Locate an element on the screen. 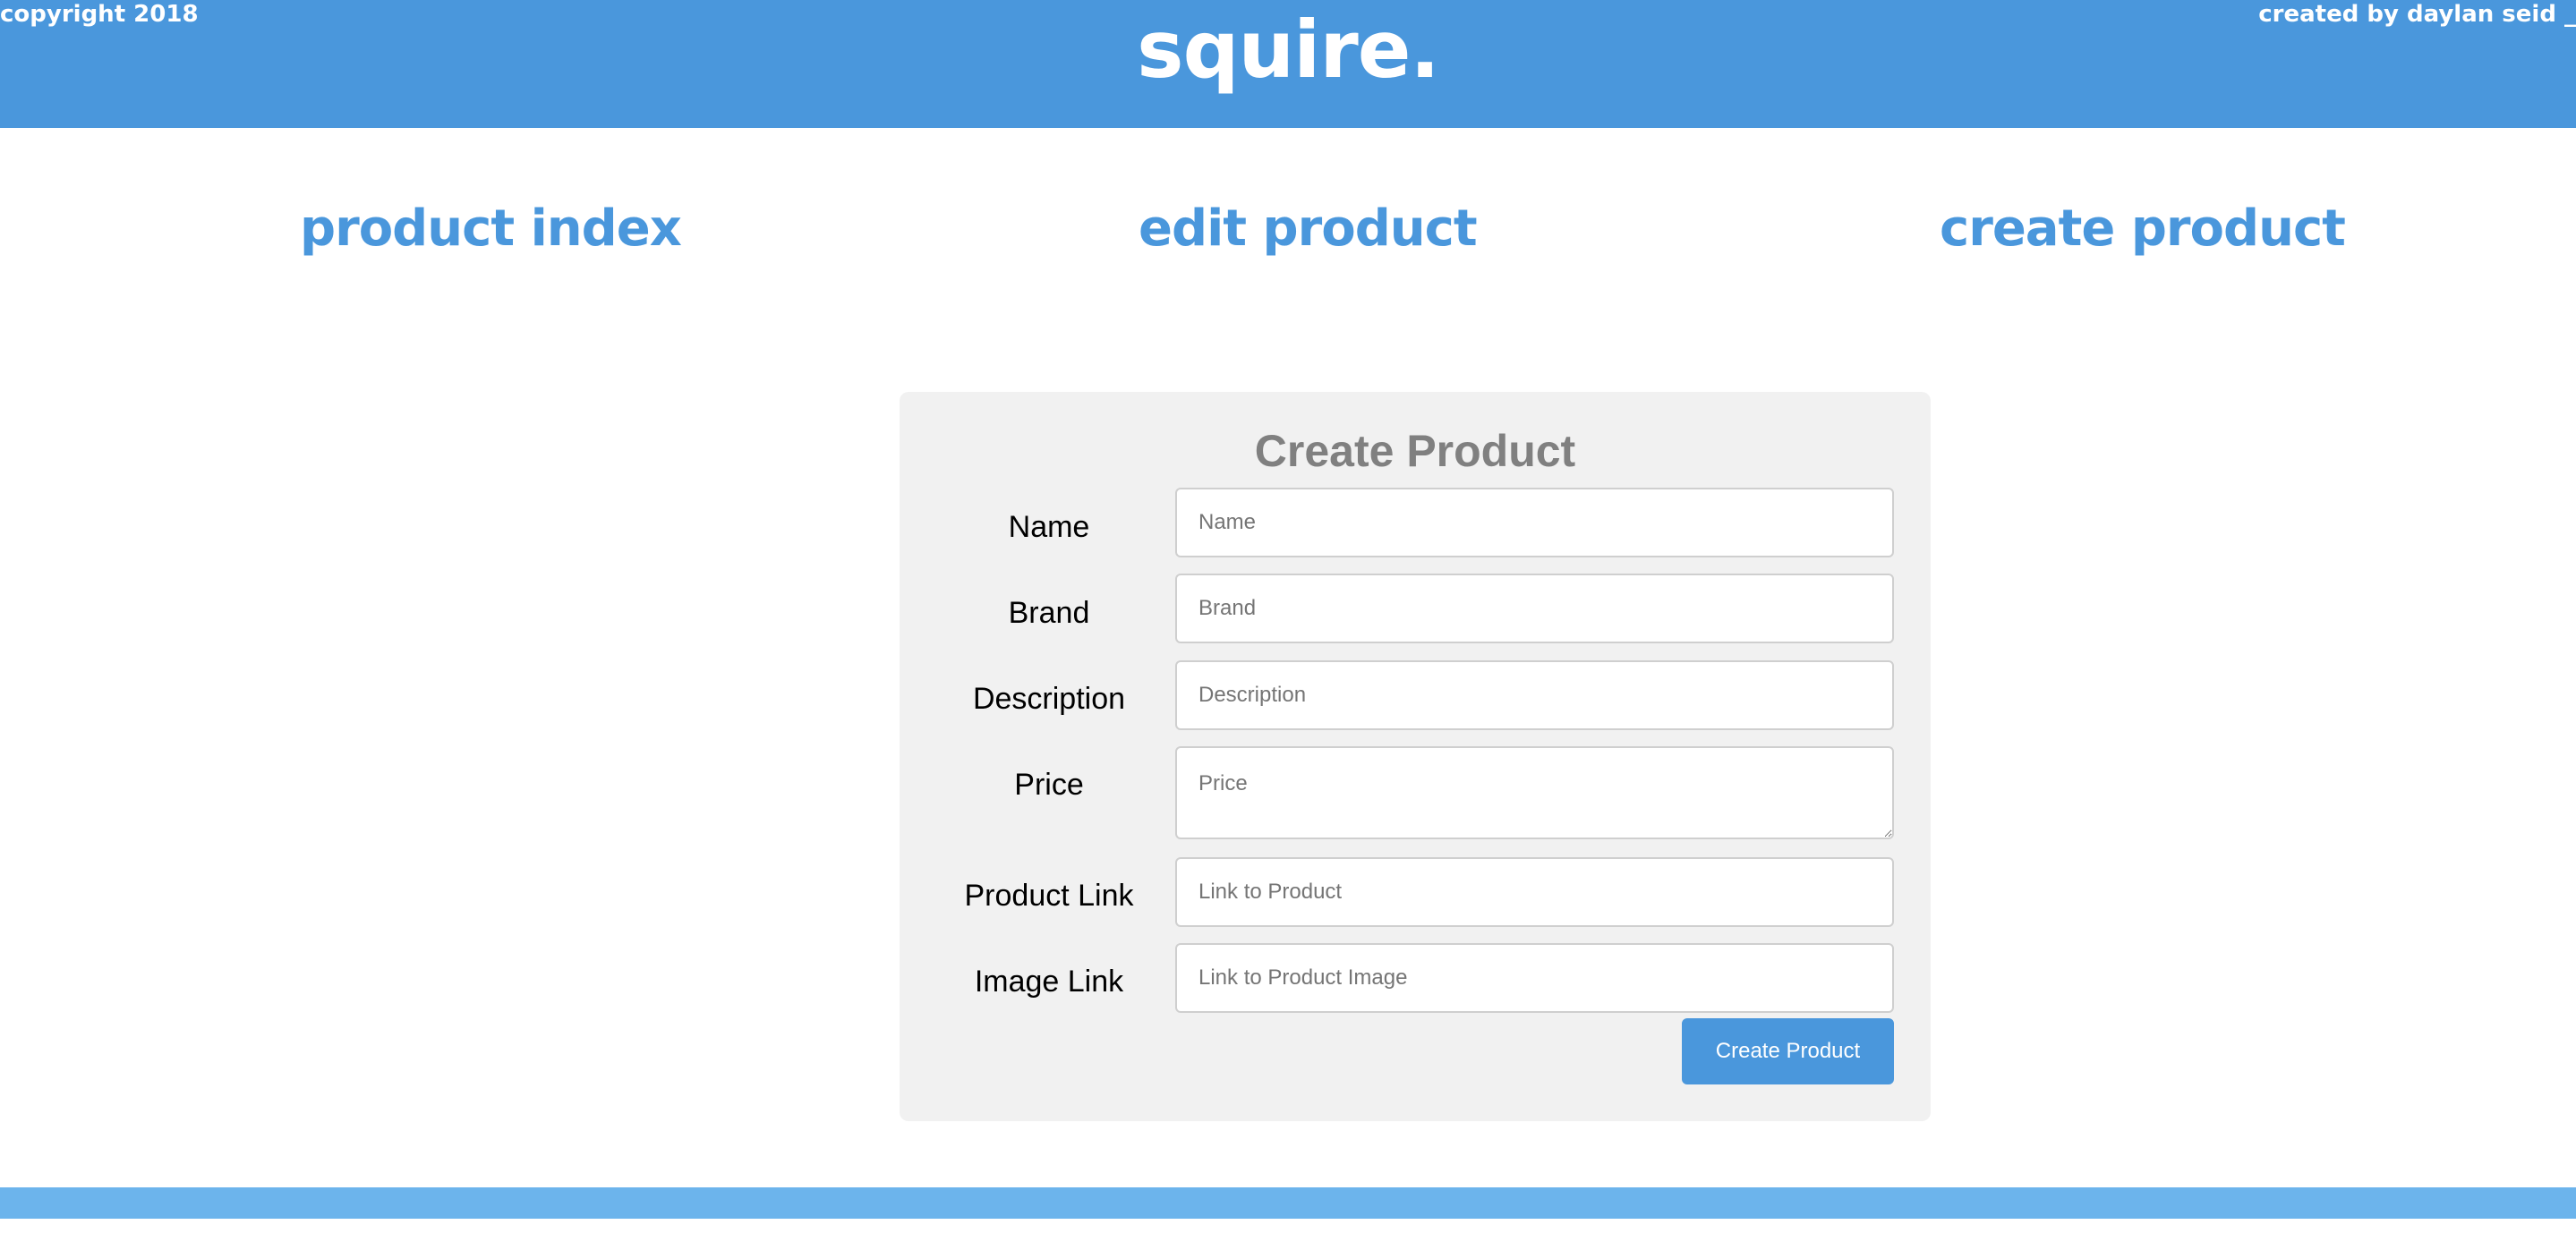 This screenshot has height=1233, width=2576. image-link-input is located at coordinates (1534, 978).